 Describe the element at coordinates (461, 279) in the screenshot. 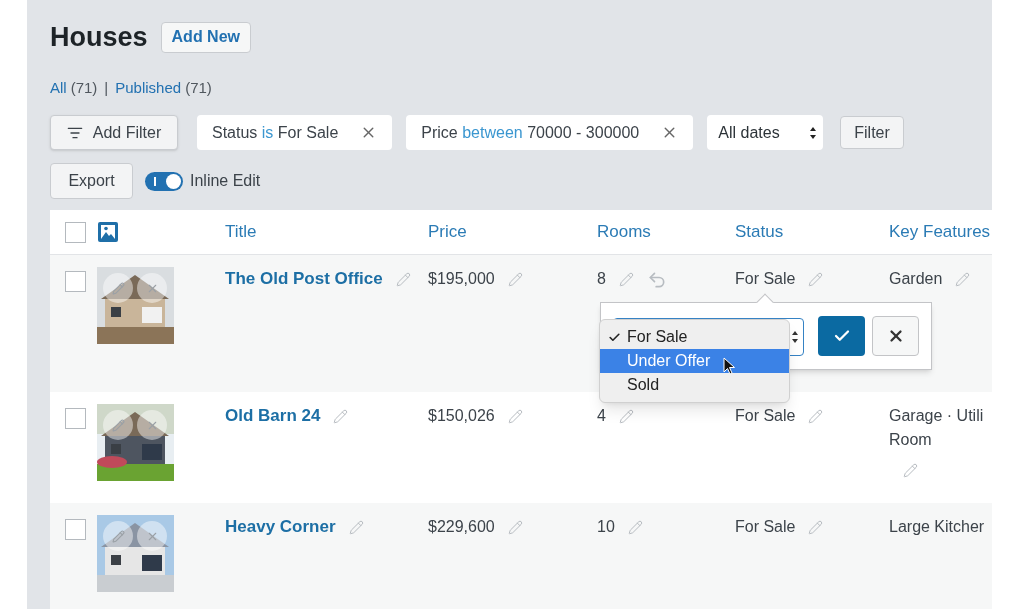

I see `price-text: $195,000` at that location.